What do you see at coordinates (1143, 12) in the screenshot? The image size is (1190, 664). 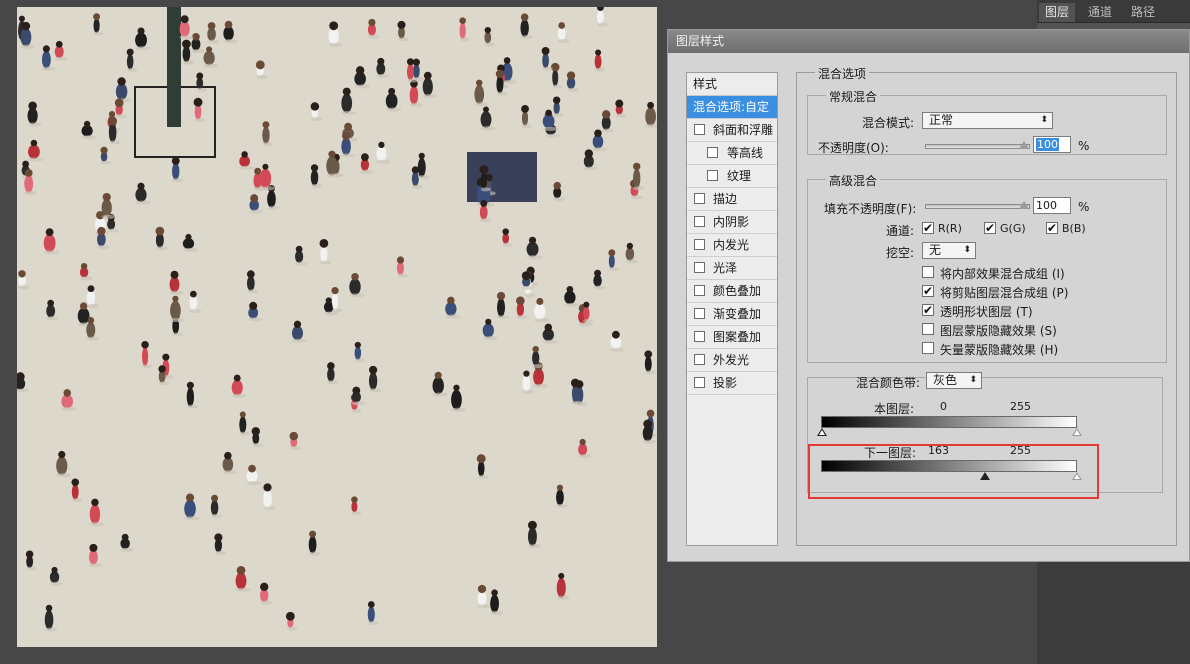 I see `tab-paths: 路径` at bounding box center [1143, 12].